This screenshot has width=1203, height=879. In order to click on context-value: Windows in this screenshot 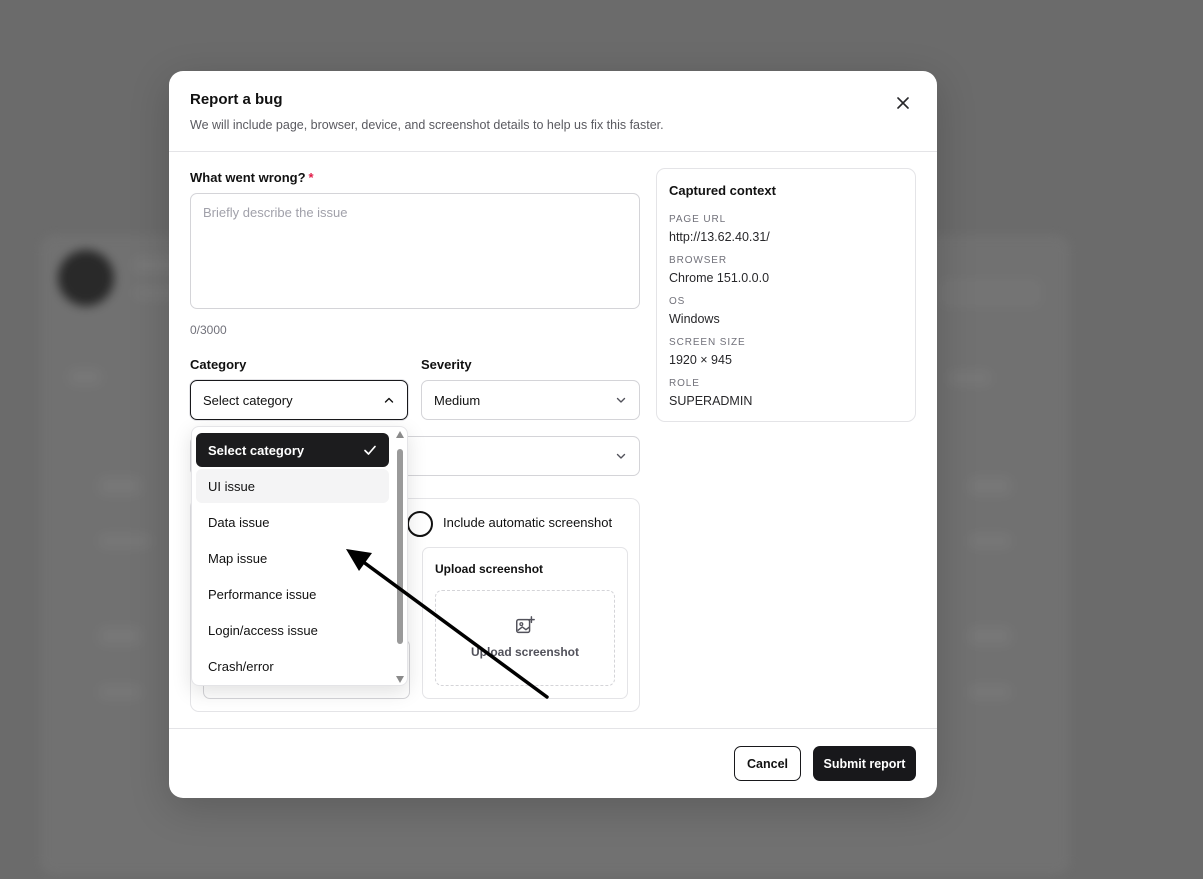, I will do `click(694, 319)`.